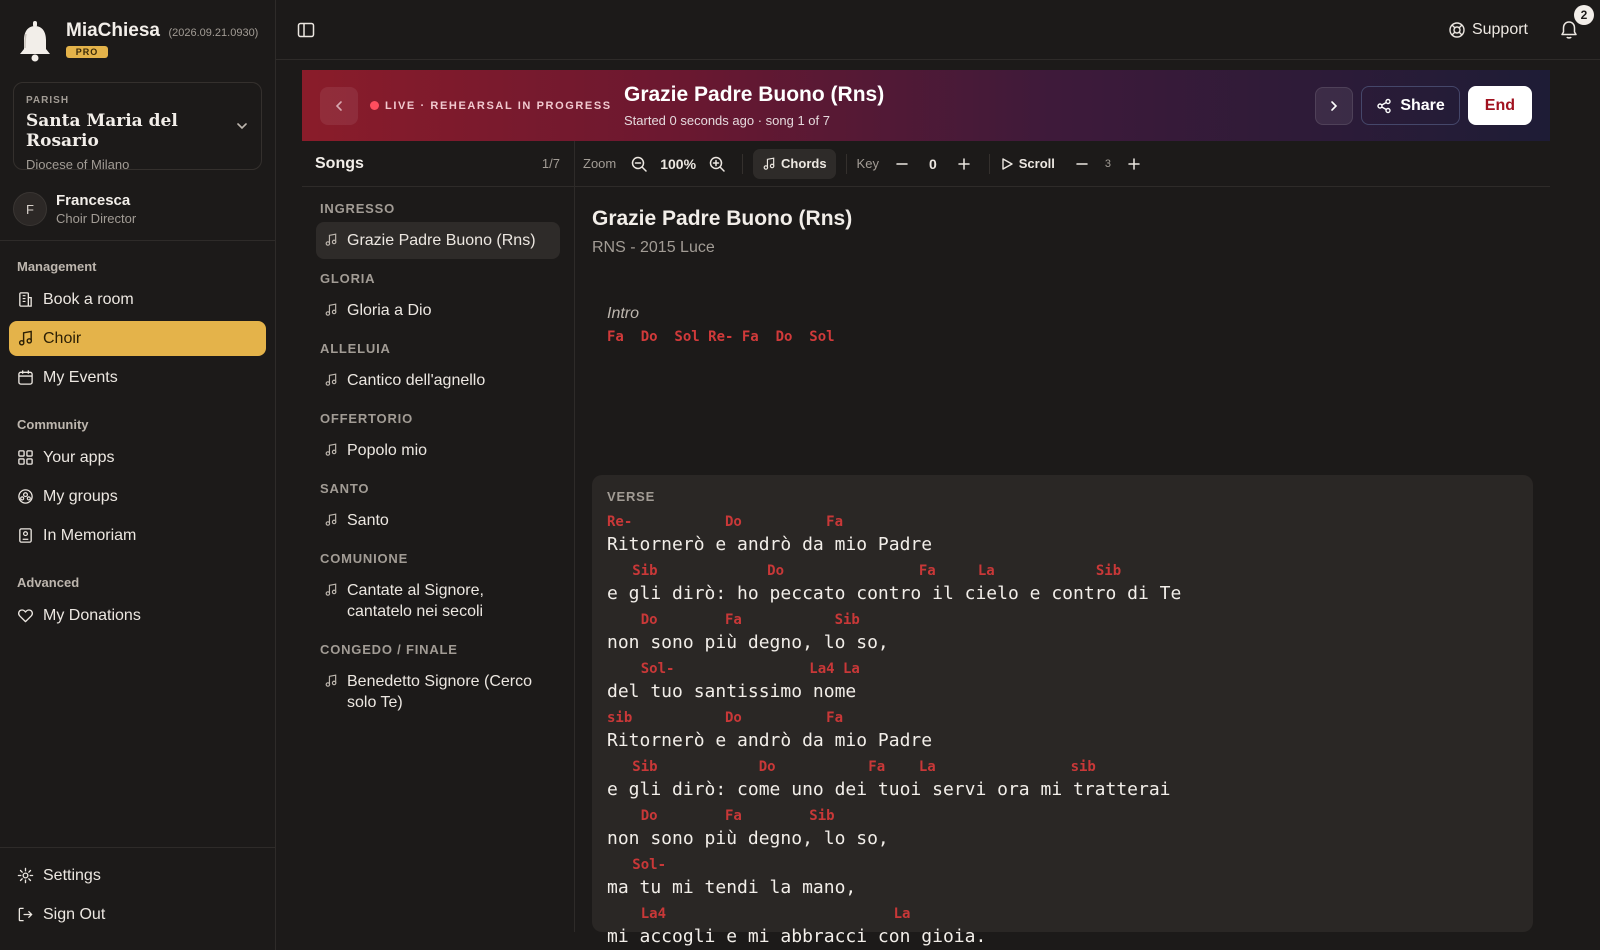  I want to click on chevron-left-icon, so click(338, 105).